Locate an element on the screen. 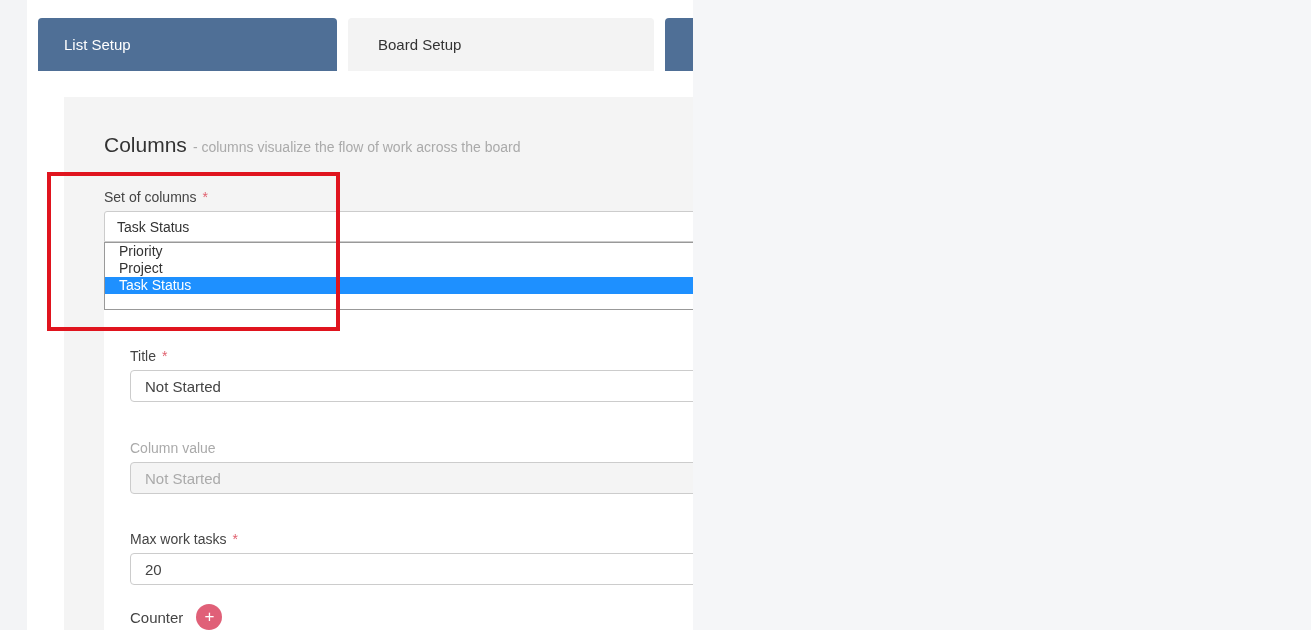 The image size is (1311, 630). field-label: Title is located at coordinates (143, 356).